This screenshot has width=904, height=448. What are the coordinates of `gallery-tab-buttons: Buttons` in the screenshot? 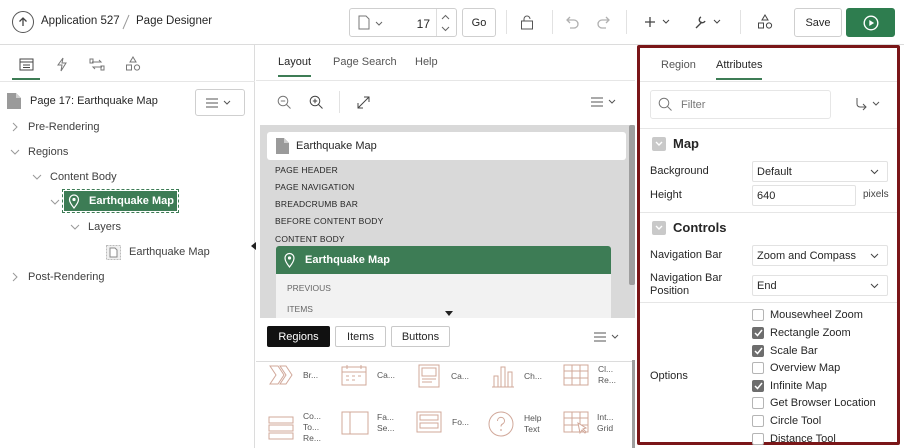 It's located at (420, 336).